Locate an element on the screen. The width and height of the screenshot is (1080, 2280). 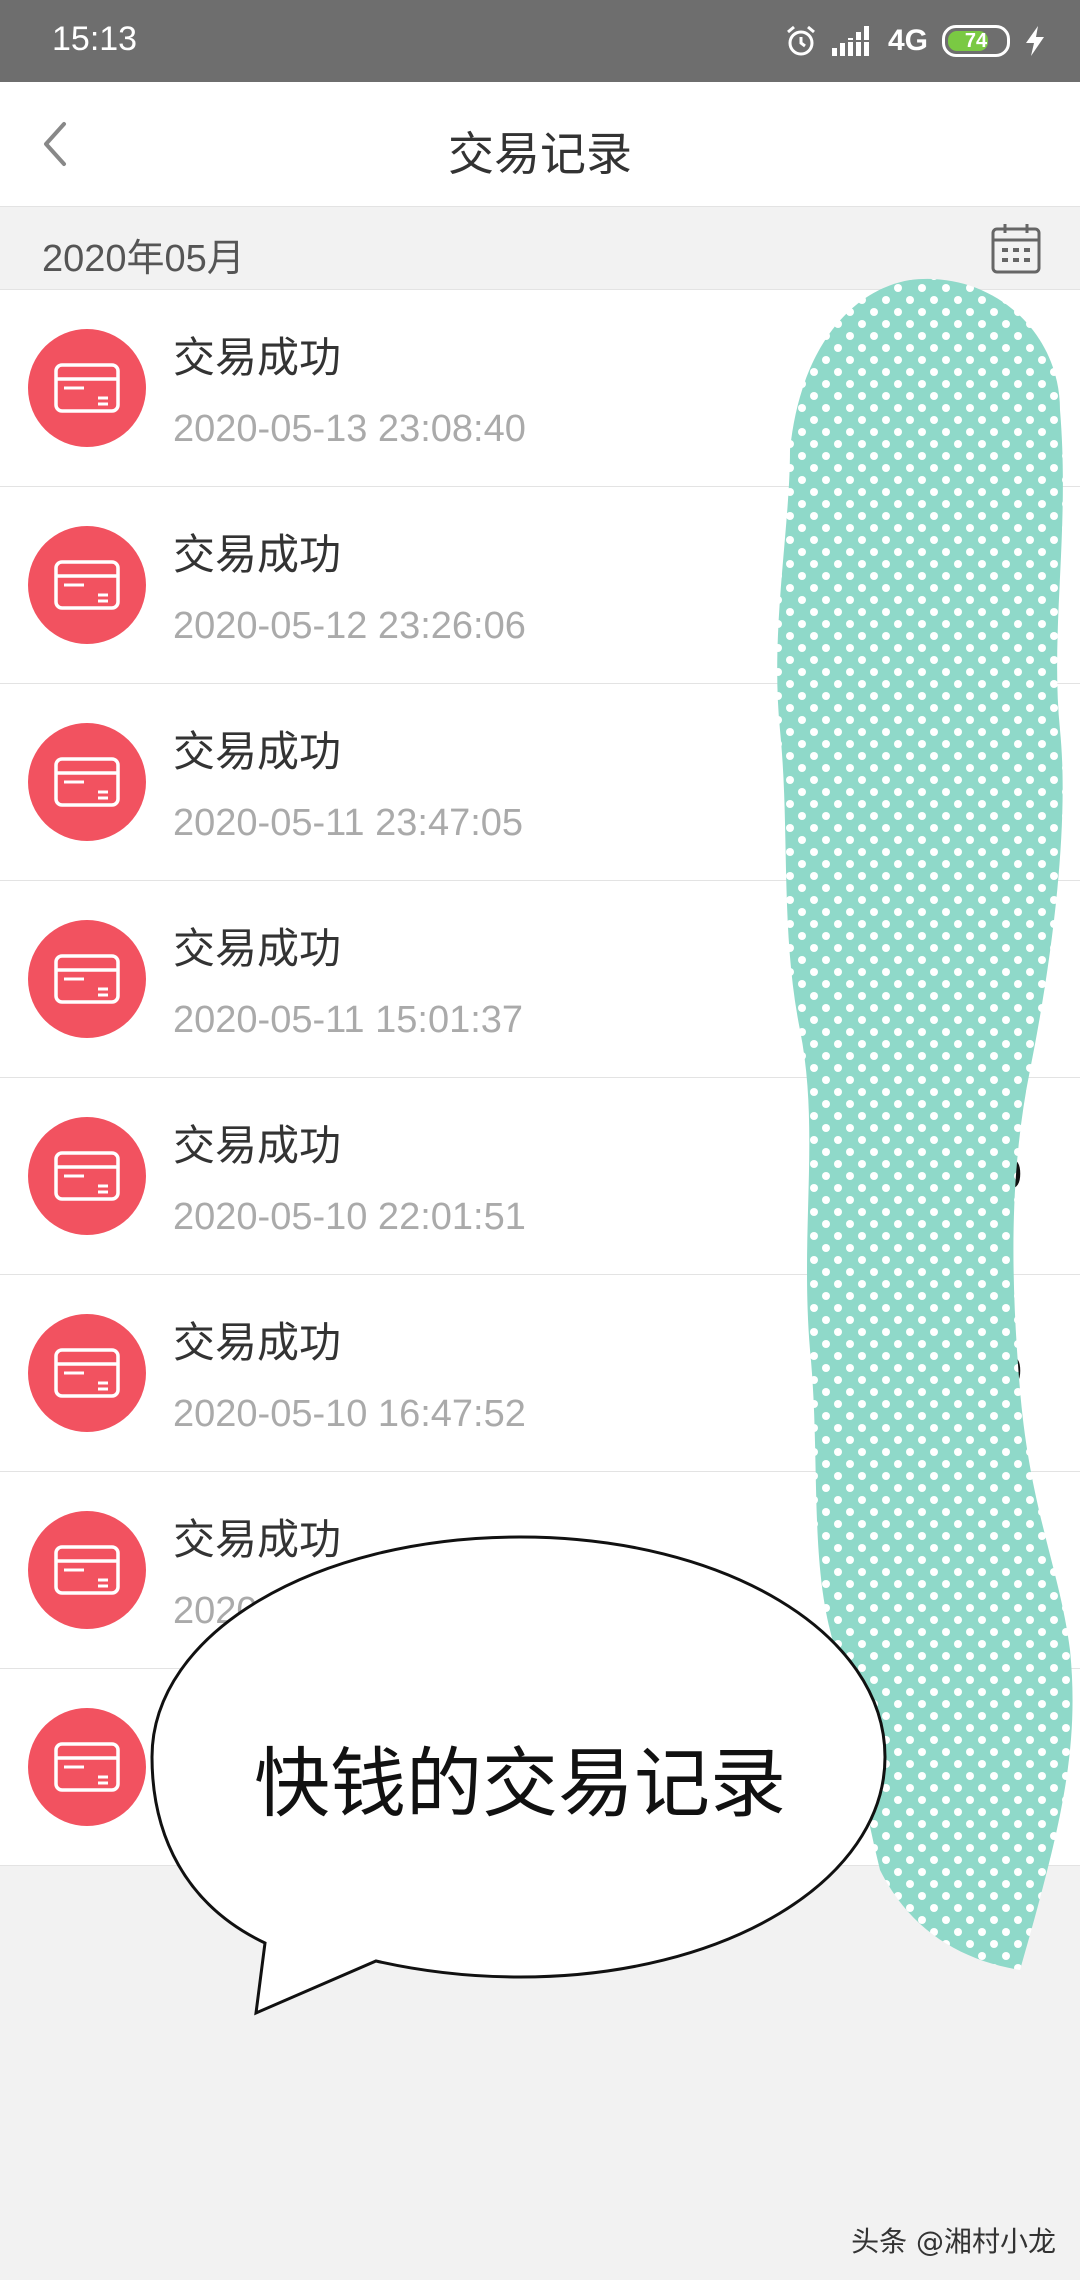
status-icons: 4G 74 is located at coordinates (915, 41).